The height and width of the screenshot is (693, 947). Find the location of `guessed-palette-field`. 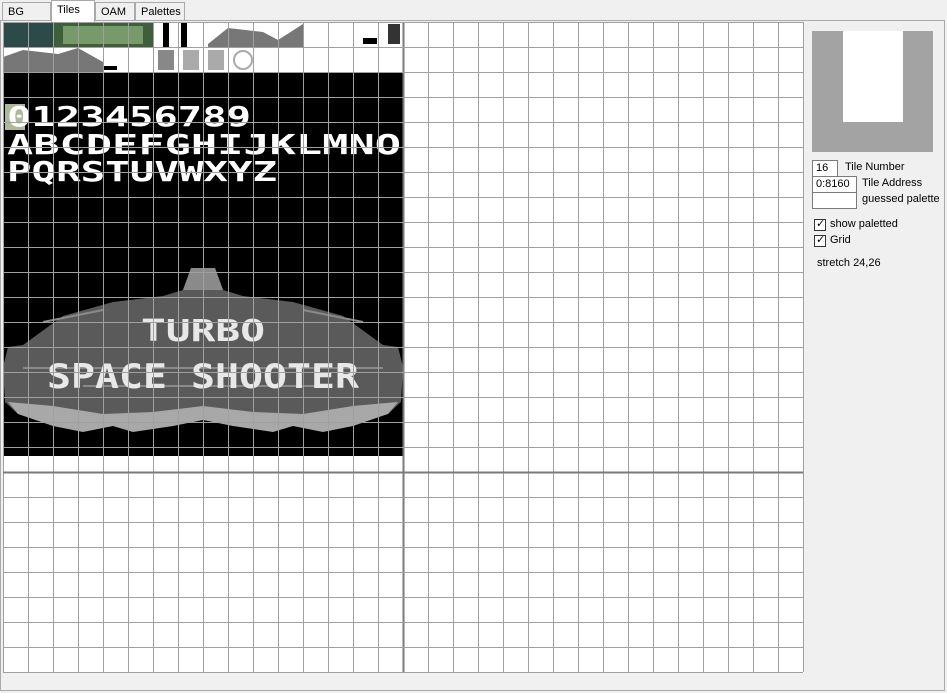

guessed-palette-field is located at coordinates (834, 200).